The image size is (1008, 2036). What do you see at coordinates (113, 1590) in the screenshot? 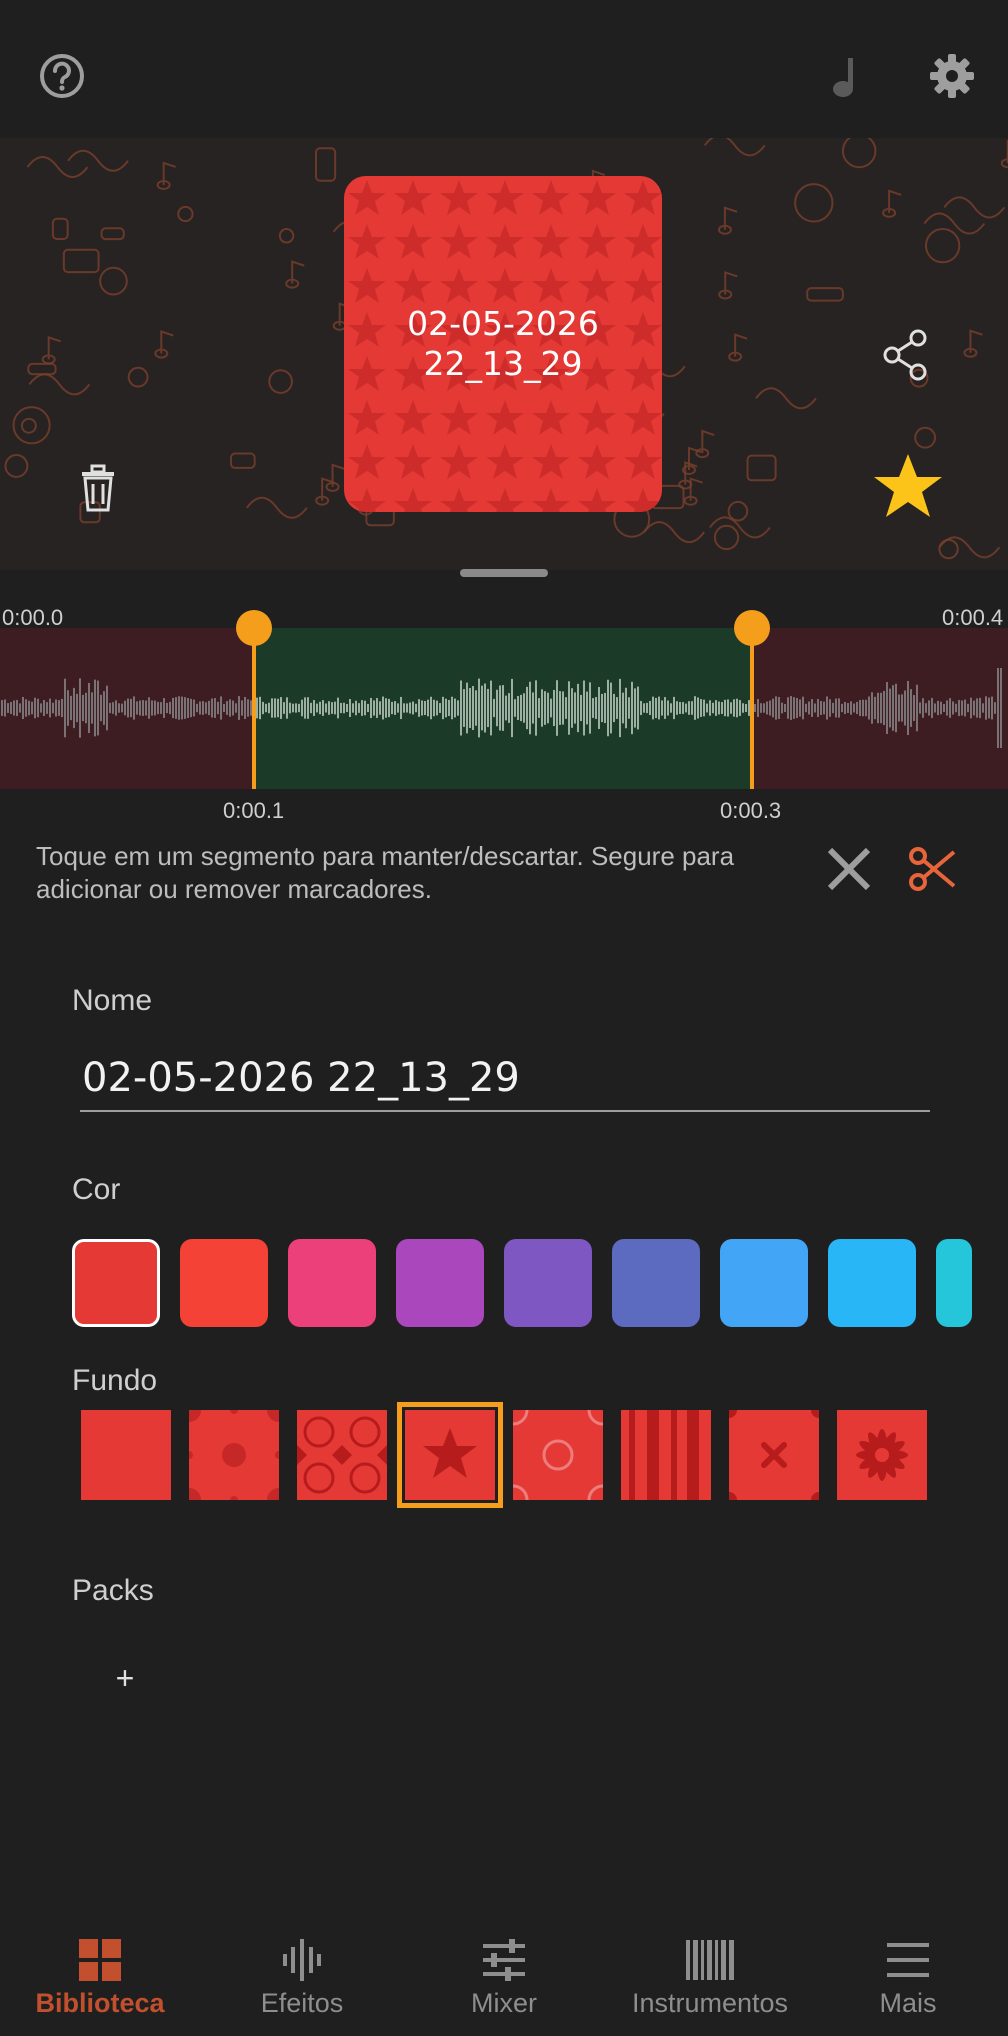
I see `packs-label: Packs` at bounding box center [113, 1590].